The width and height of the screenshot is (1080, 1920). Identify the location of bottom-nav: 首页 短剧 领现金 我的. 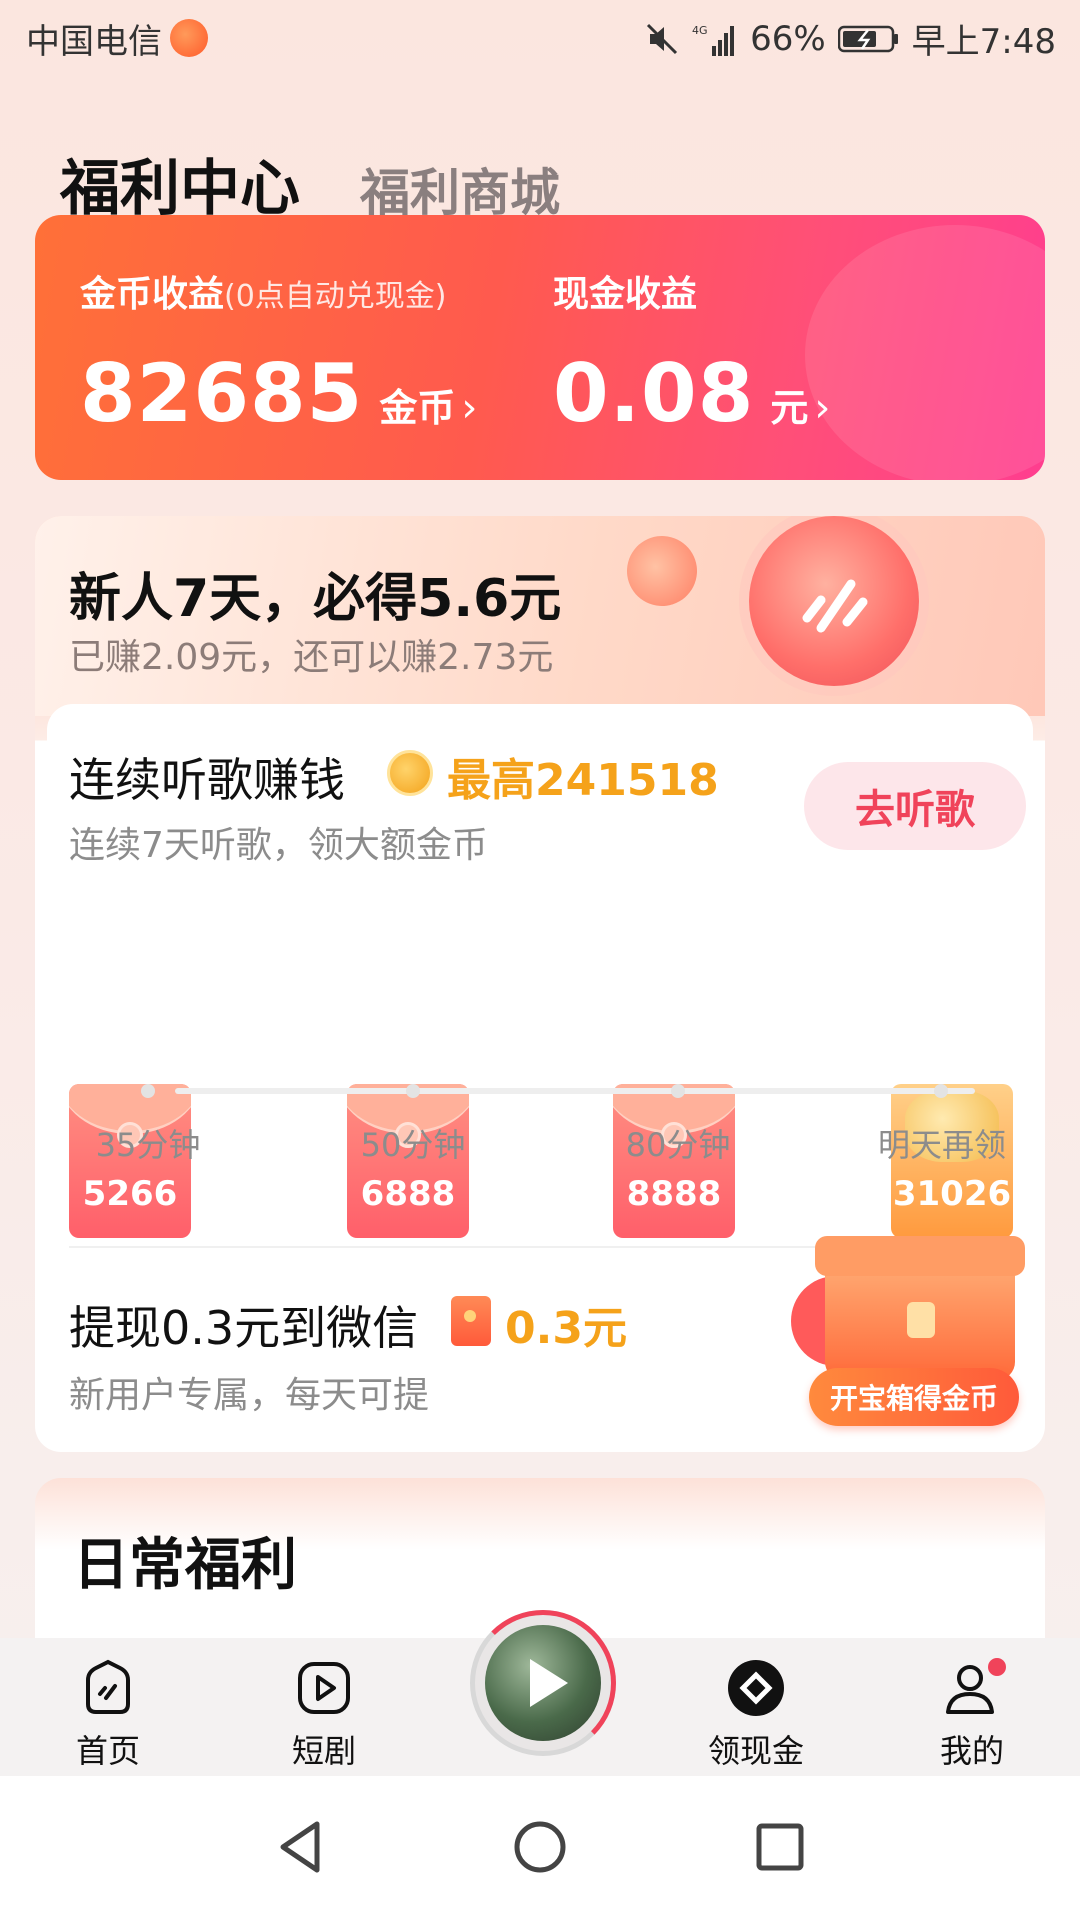
(540, 1693).